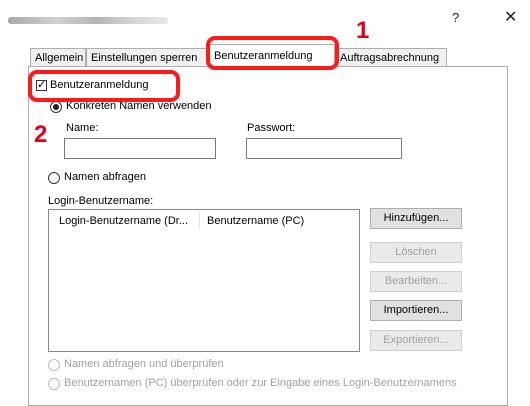 The width and height of the screenshot is (530, 406). I want to click on radio-namen-abfragen-ueberpruefen, so click(54, 365).